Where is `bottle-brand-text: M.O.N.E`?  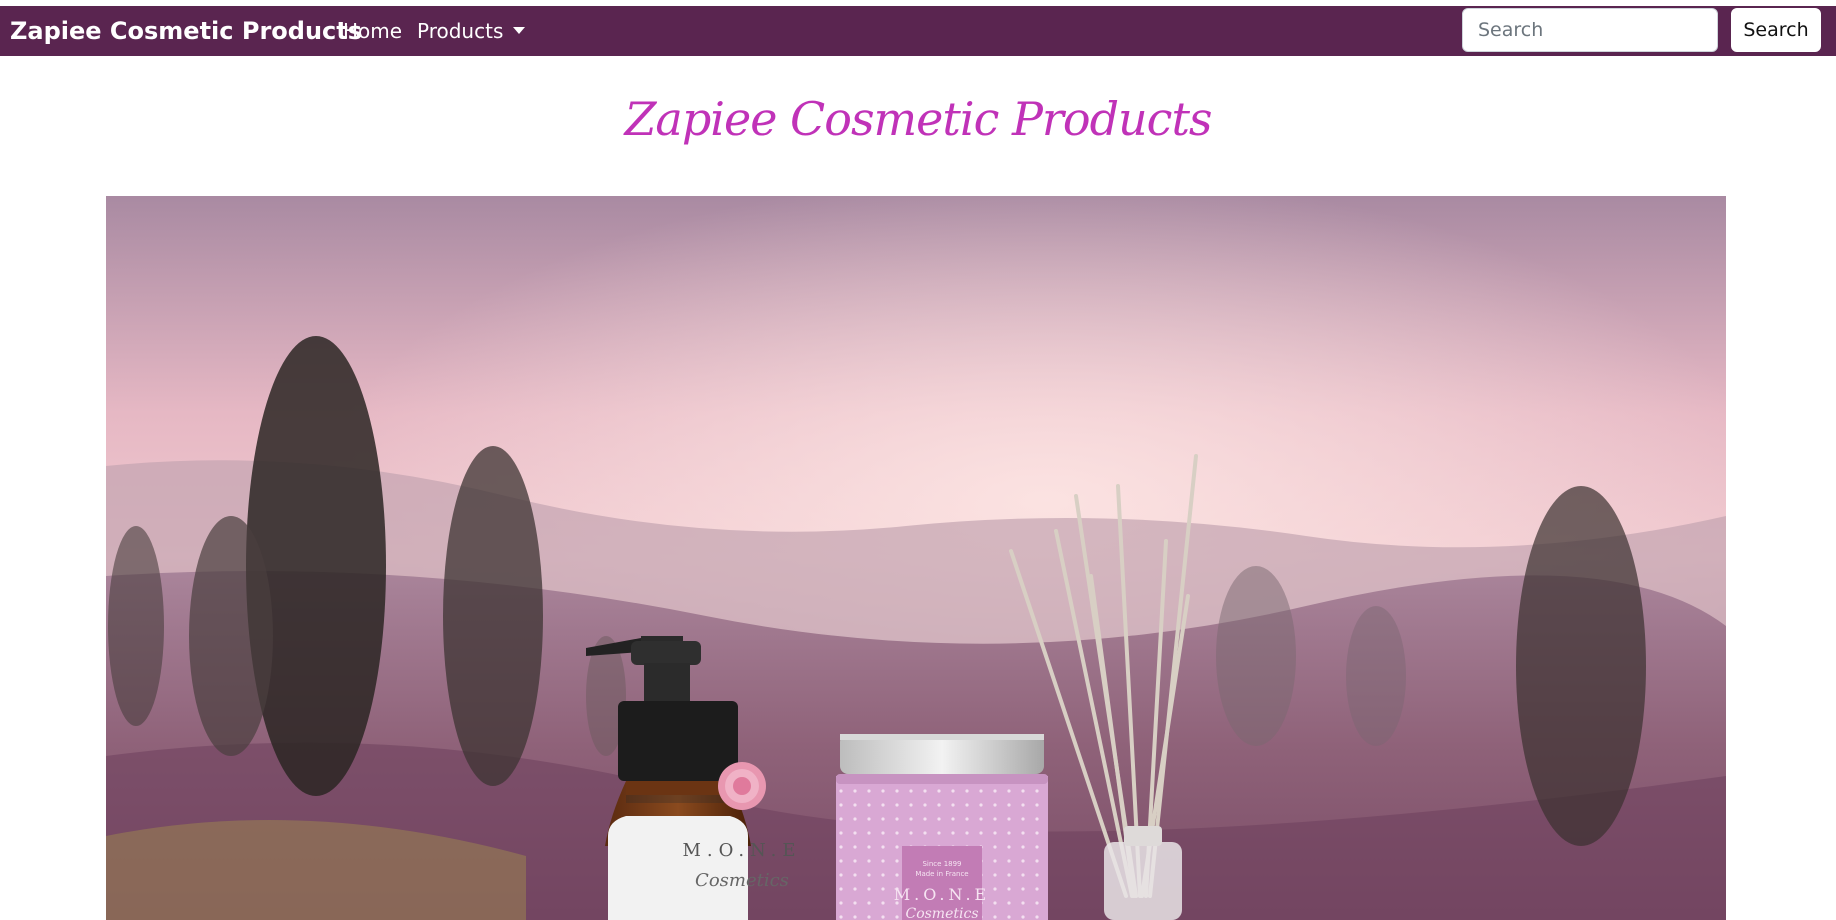 bottle-brand-text: M.O.N.E is located at coordinates (741, 850).